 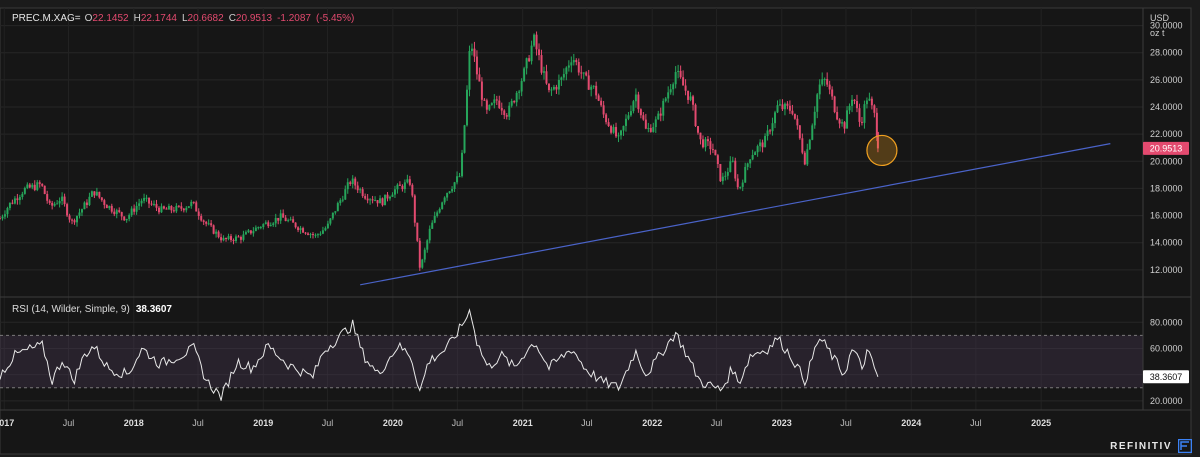 What do you see at coordinates (1141, 446) in the screenshot?
I see `brand-name: REFINITIV` at bounding box center [1141, 446].